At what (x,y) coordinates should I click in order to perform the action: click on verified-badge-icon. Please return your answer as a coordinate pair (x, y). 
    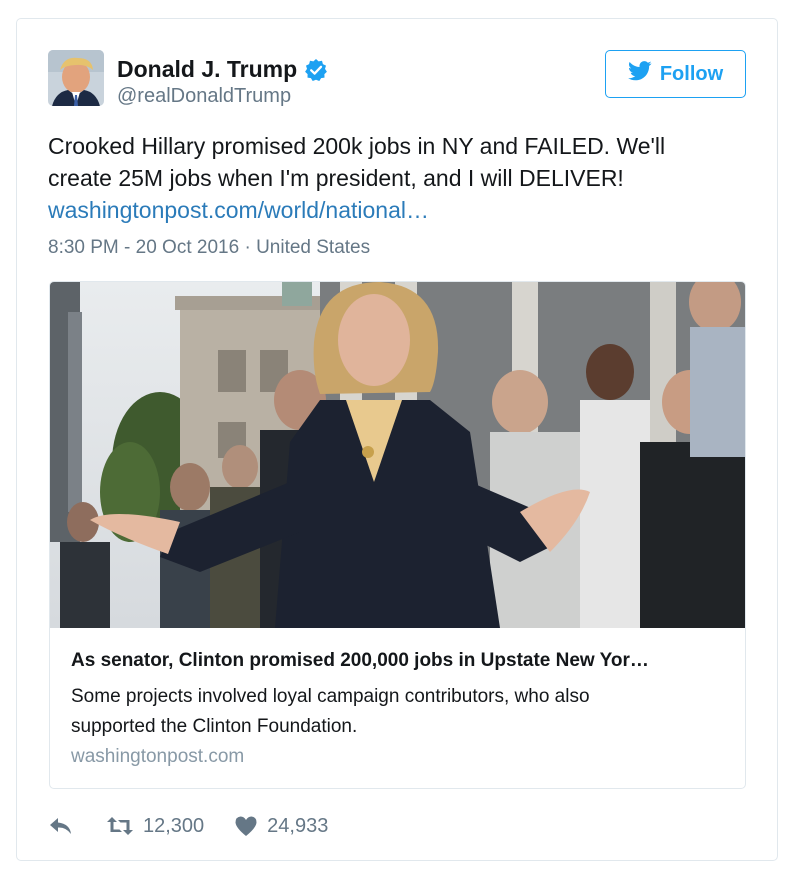
    Looking at the image, I should click on (316, 70).